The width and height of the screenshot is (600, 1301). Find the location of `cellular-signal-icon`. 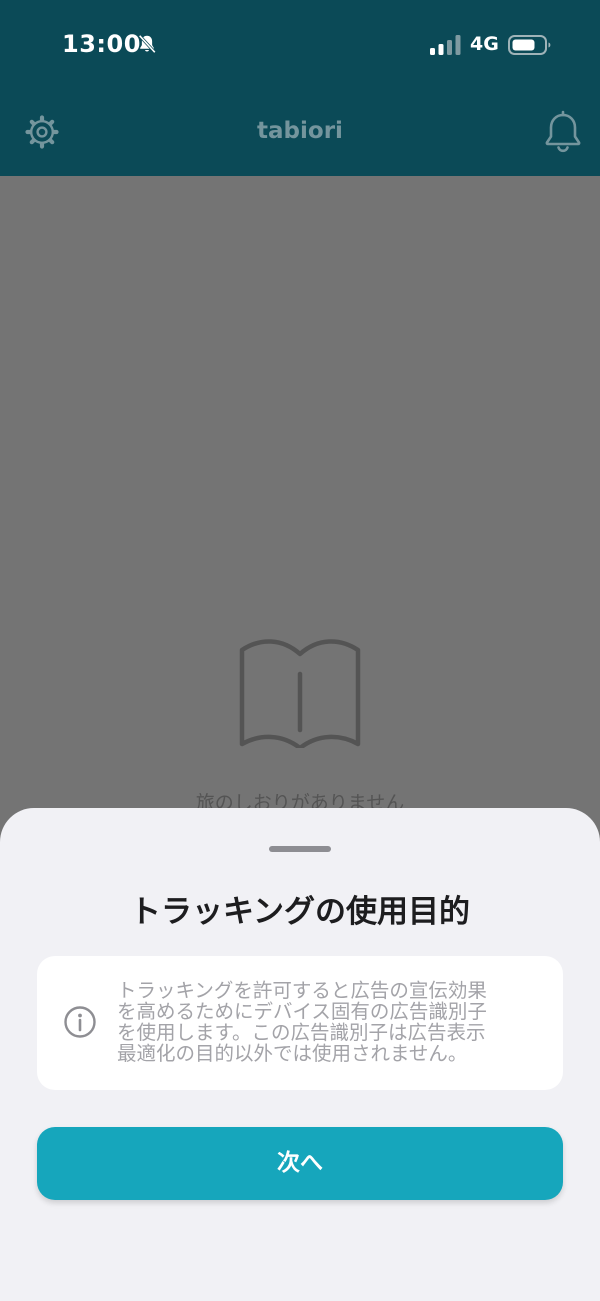

cellular-signal-icon is located at coordinates (445, 45).